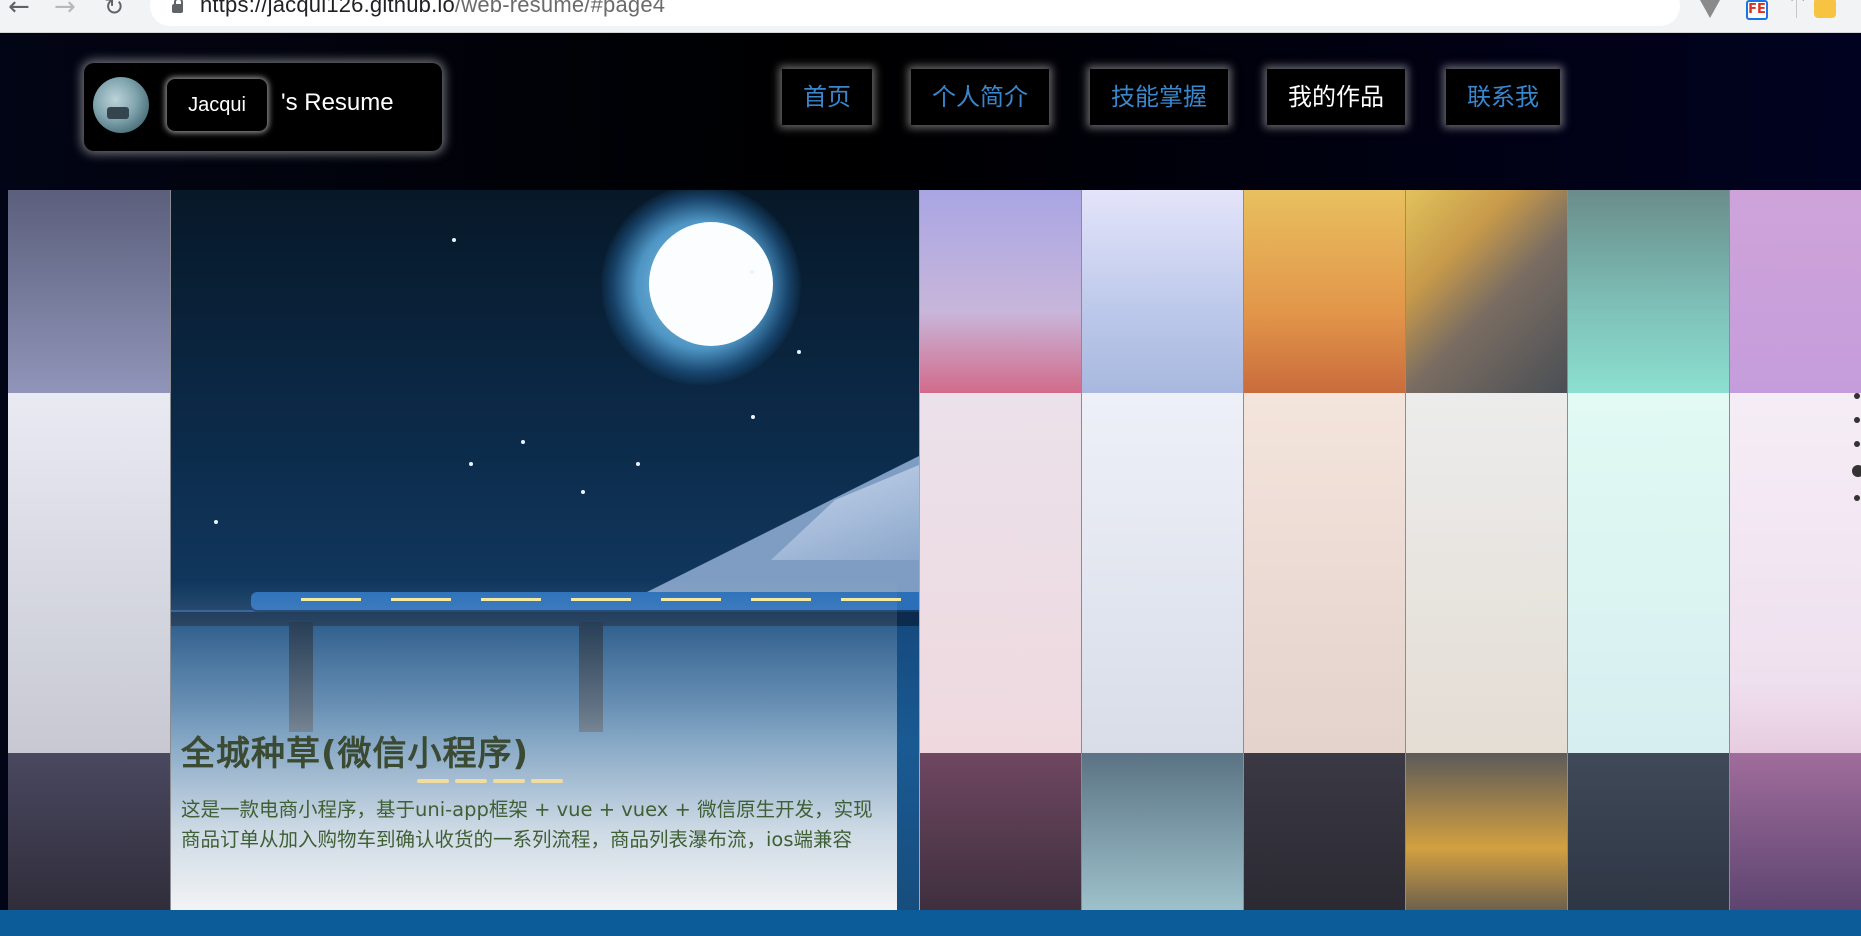  Describe the element at coordinates (1797, 4) in the screenshot. I see `bookmark-star-icon: ☆` at that location.